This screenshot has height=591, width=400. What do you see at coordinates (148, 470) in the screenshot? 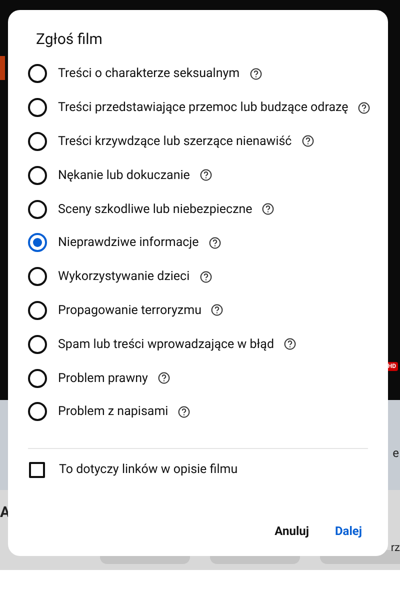
I see `checkbox-label: To dotyczy linków w opisie filmu` at bounding box center [148, 470].